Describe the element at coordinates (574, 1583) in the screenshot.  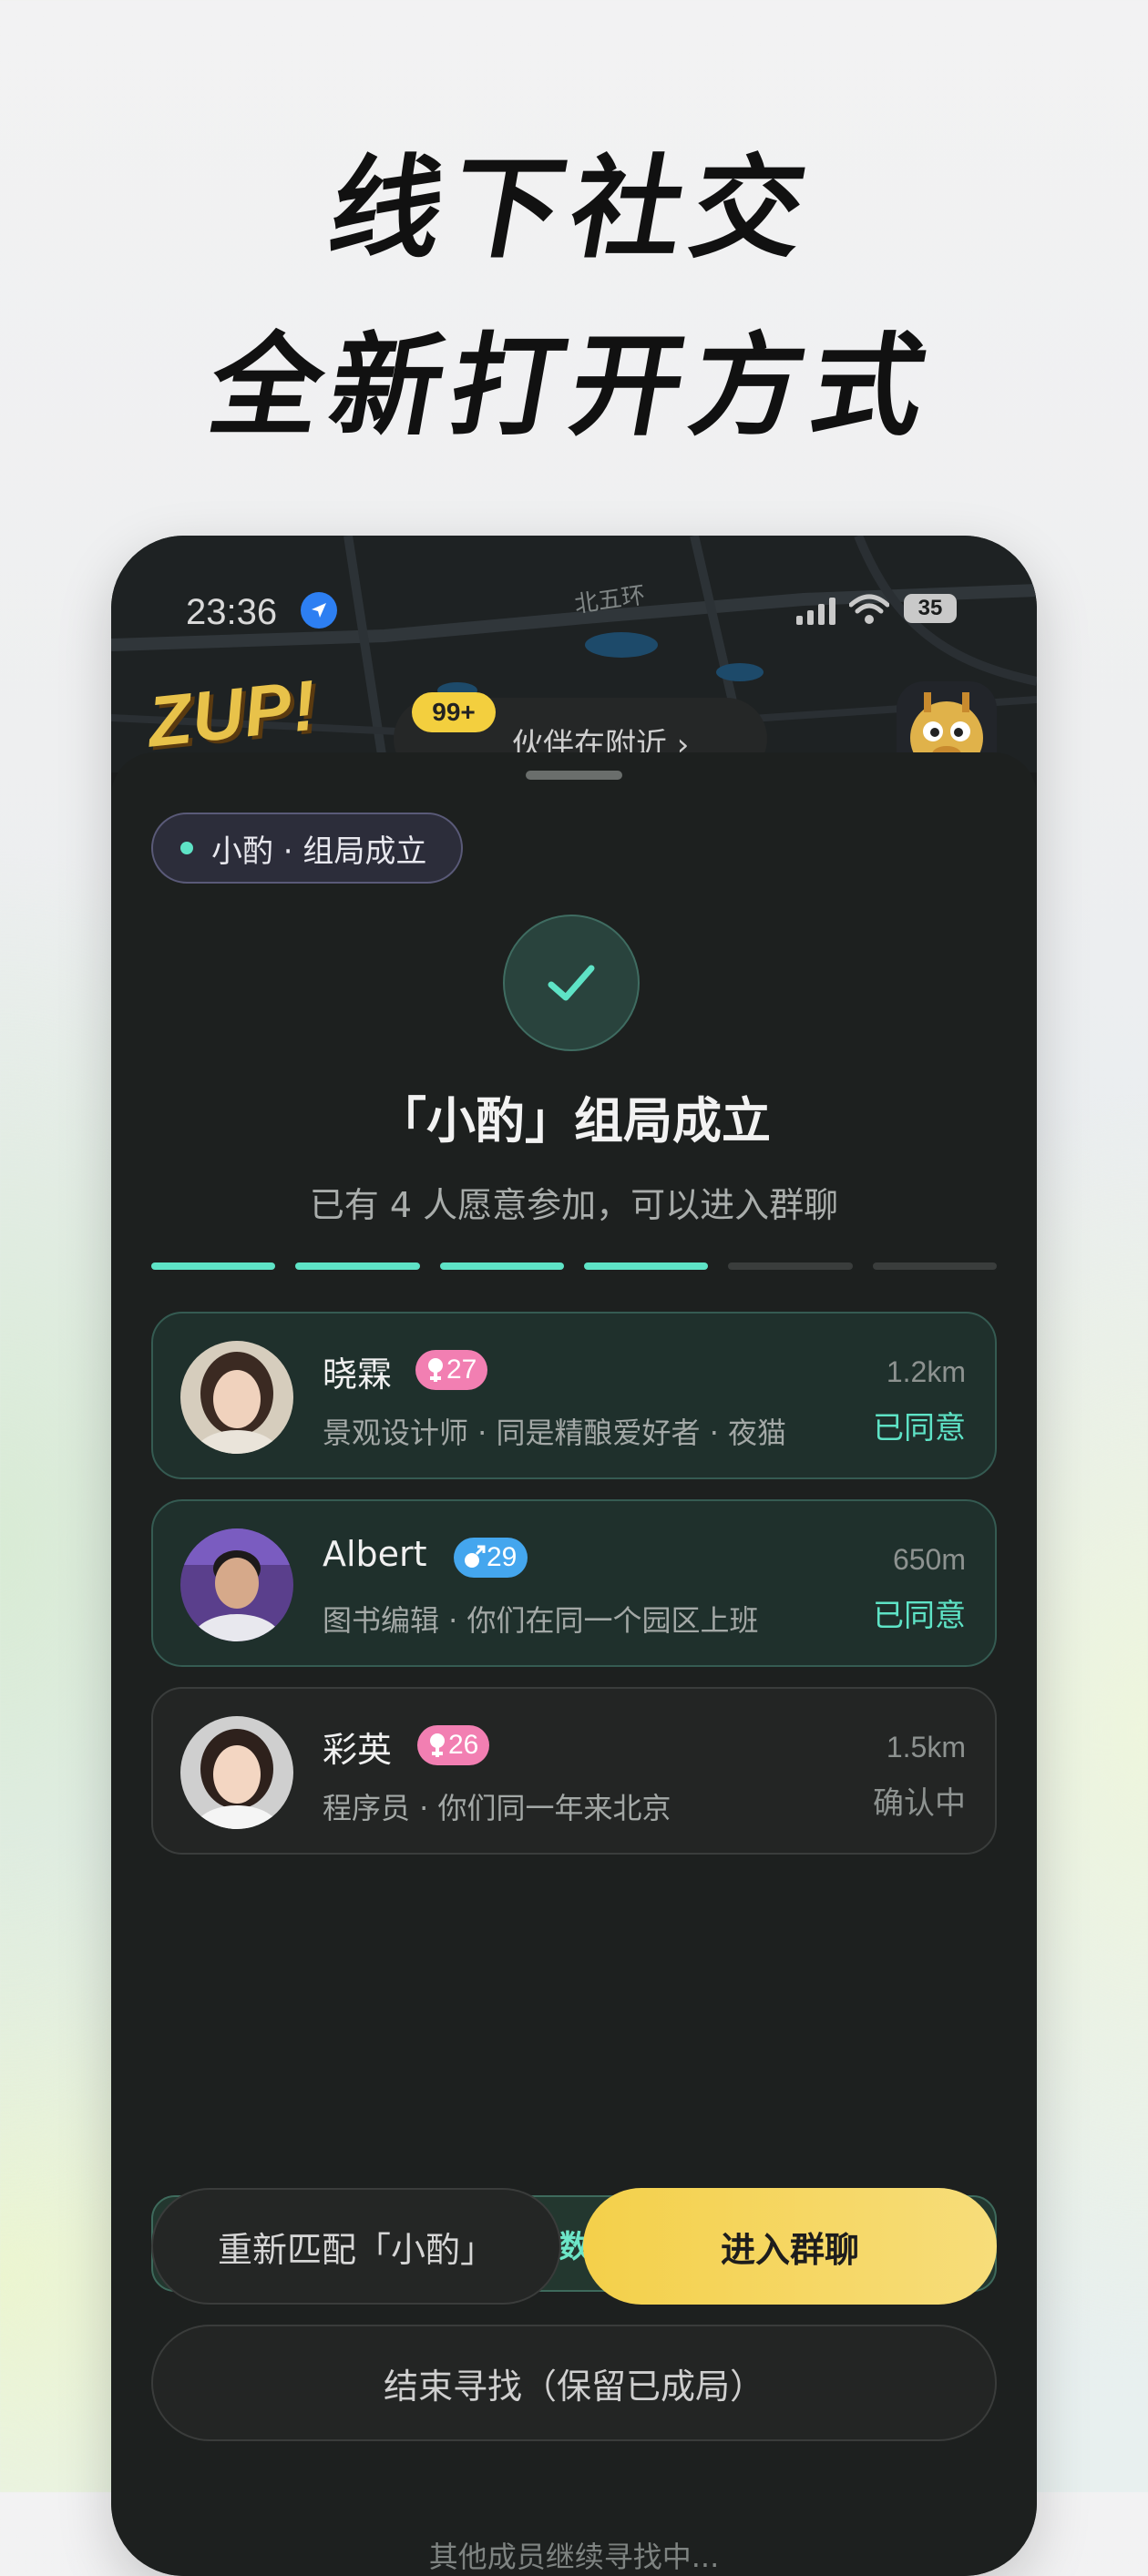
I see `member-card: Albert 29 图书编辑 · 你们在同一个园区上班 650m 已同意` at that location.